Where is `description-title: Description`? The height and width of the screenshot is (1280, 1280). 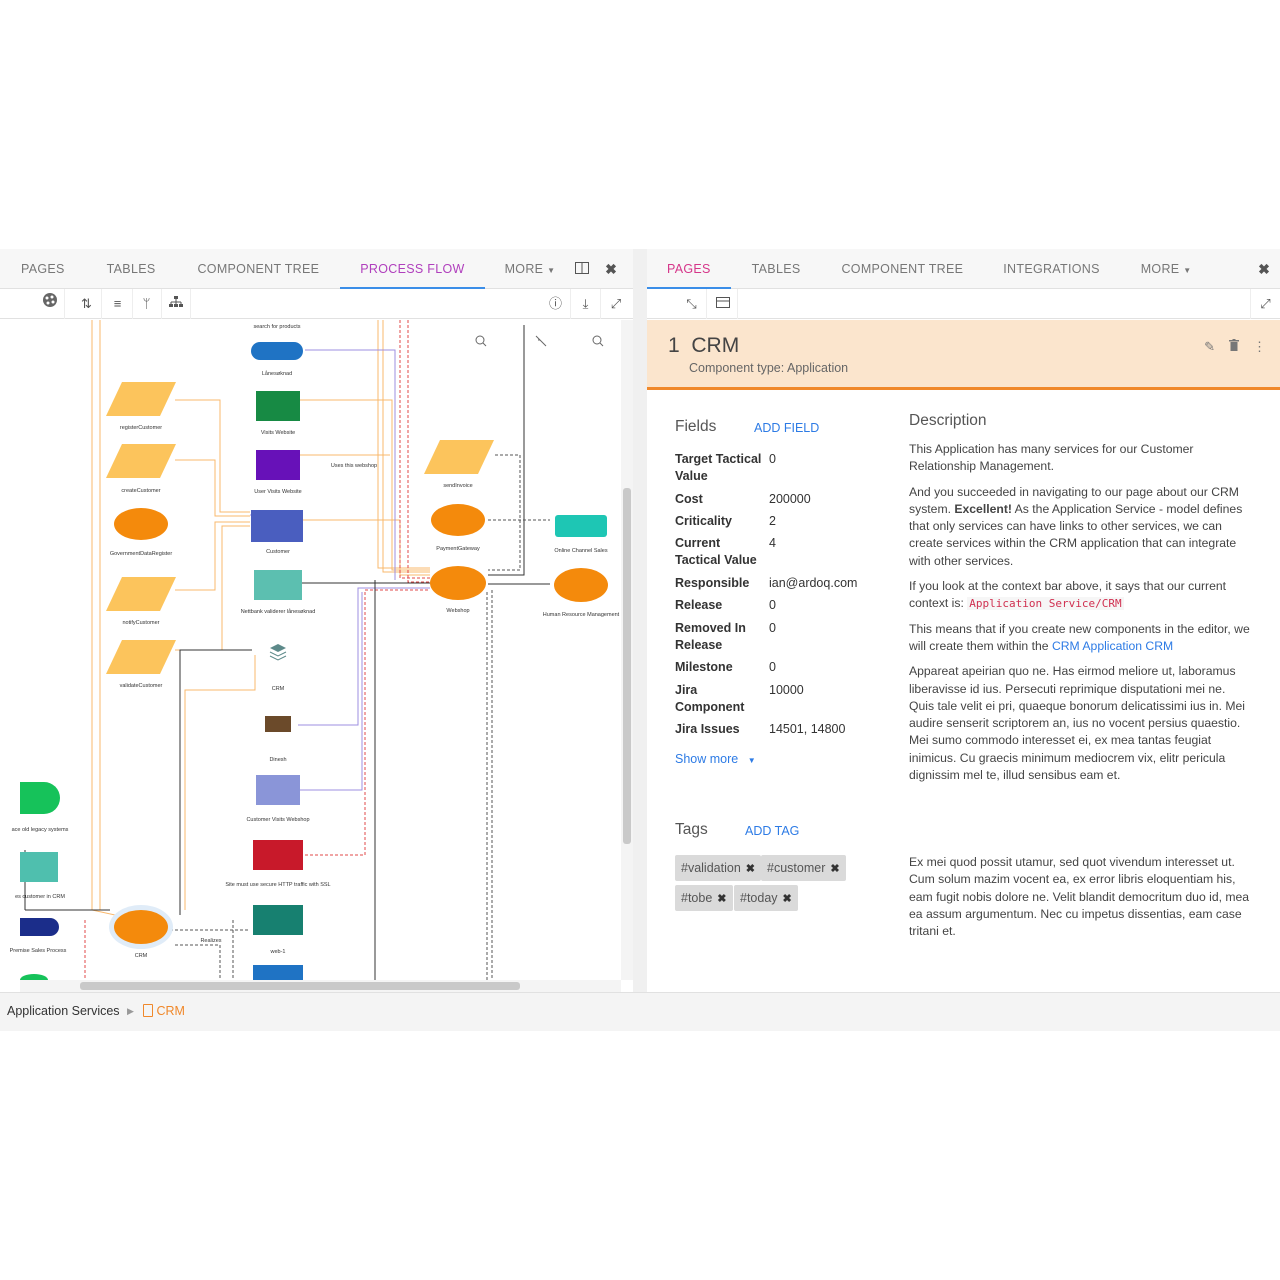
description-title: Description is located at coordinates (948, 420).